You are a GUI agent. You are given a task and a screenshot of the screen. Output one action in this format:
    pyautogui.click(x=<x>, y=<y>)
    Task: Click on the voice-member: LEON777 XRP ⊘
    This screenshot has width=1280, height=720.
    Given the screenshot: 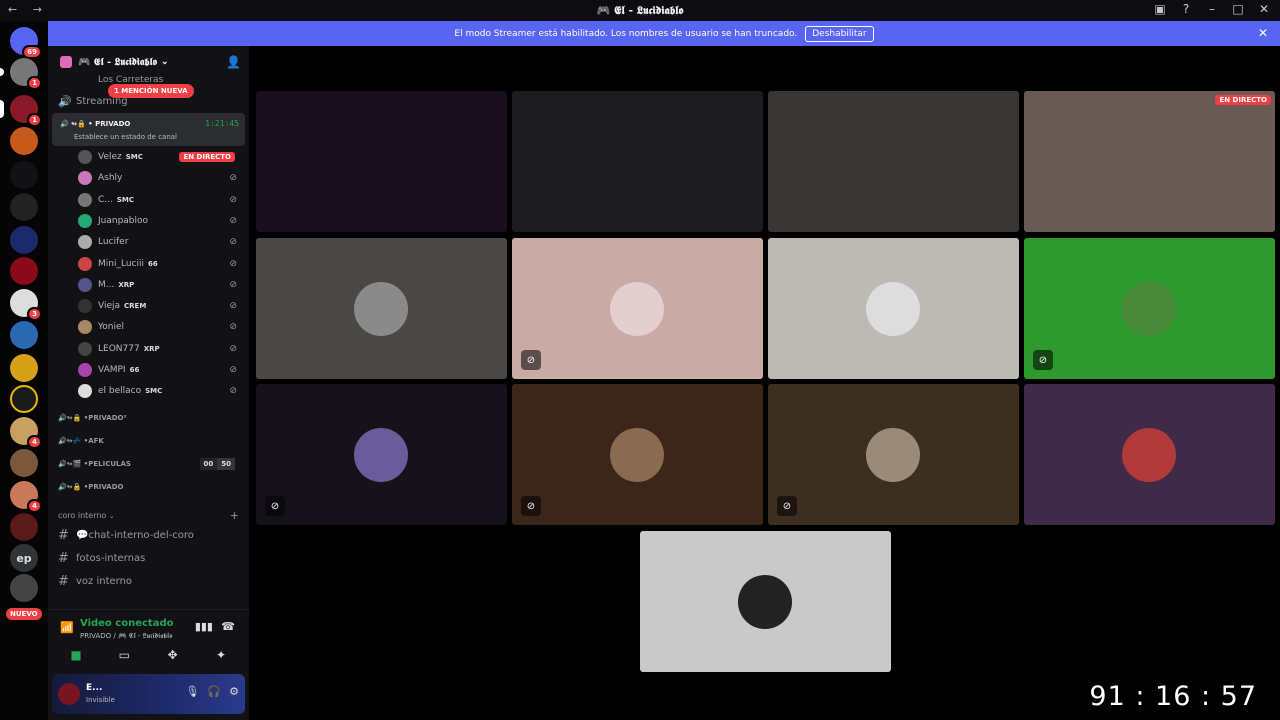 What is the action you would take?
    pyautogui.click(x=161, y=349)
    